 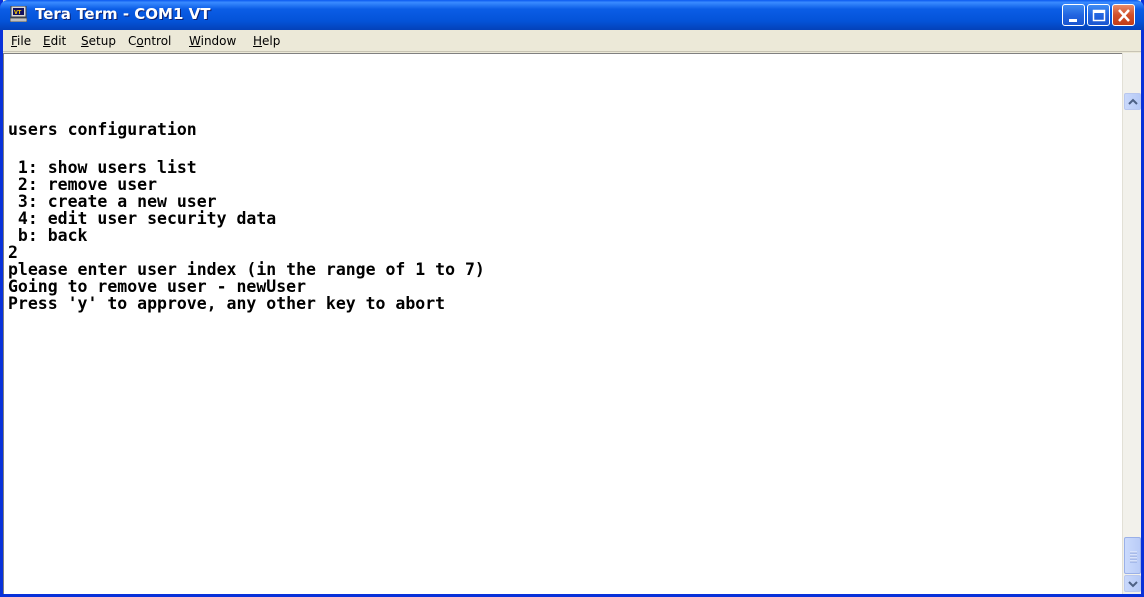 What do you see at coordinates (48, 235) in the screenshot?
I see `terminal-line: b: back` at bounding box center [48, 235].